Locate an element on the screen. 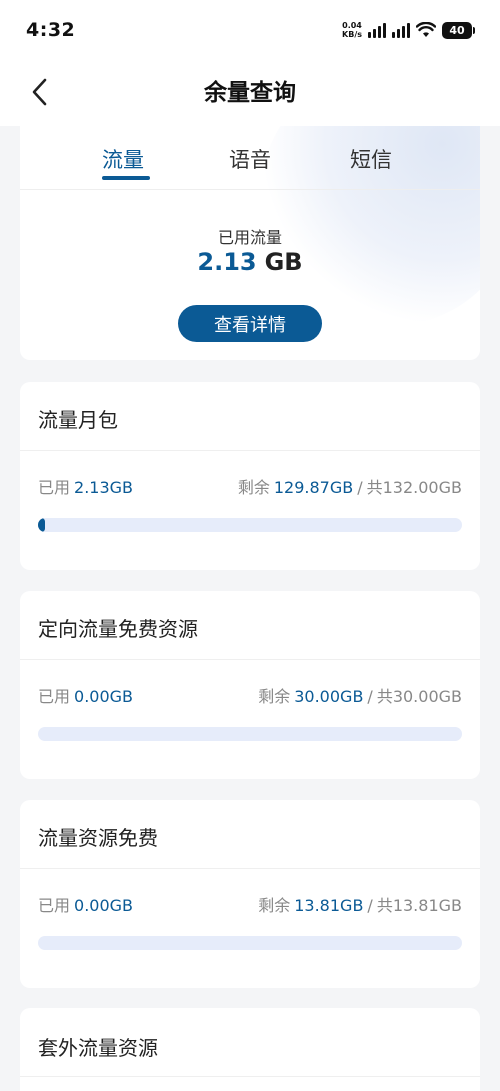  clock: 4:32 is located at coordinates (51, 30).